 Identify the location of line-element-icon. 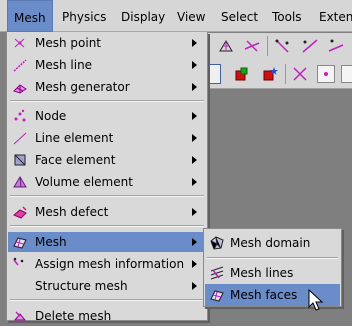
(20, 138).